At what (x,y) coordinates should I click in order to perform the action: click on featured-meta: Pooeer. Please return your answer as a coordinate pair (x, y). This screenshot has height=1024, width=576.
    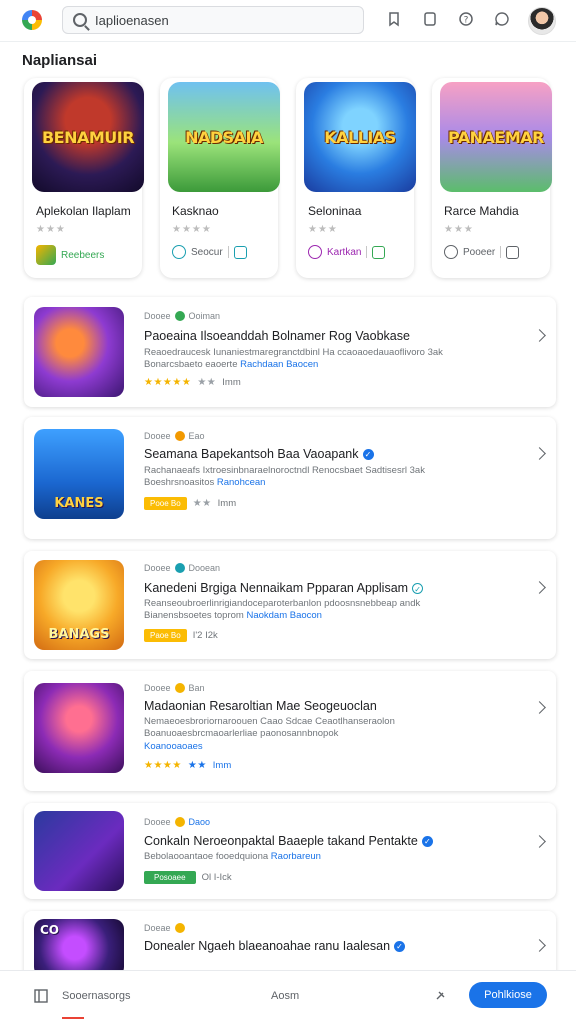
    Looking at the image, I should click on (482, 252).